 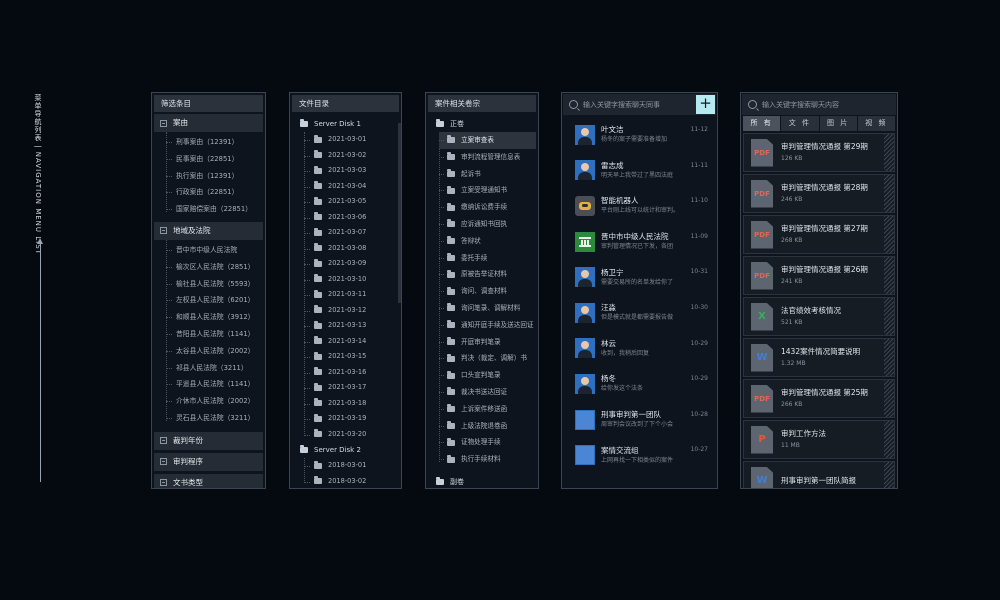 I want to click on filter-group-header: 裁判年份, so click(x=208, y=440).